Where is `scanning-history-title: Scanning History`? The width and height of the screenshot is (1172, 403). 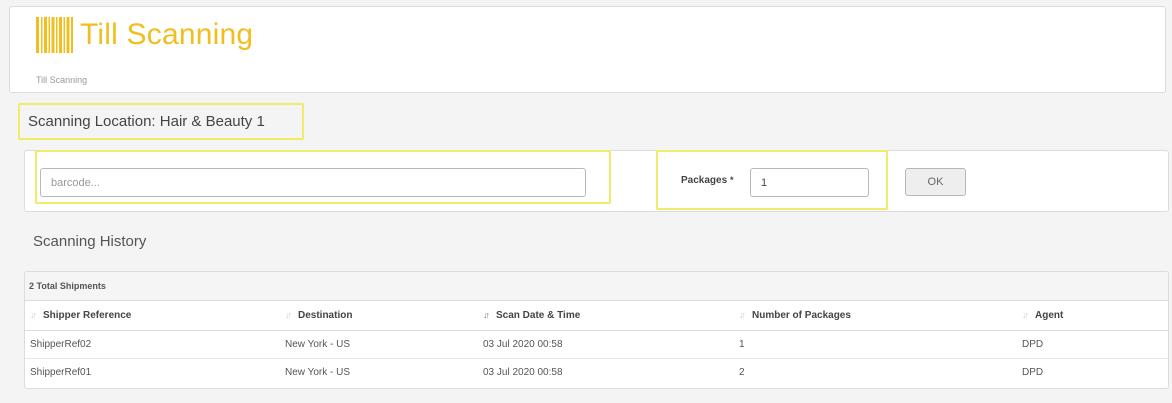
scanning-history-title: Scanning History is located at coordinates (90, 241).